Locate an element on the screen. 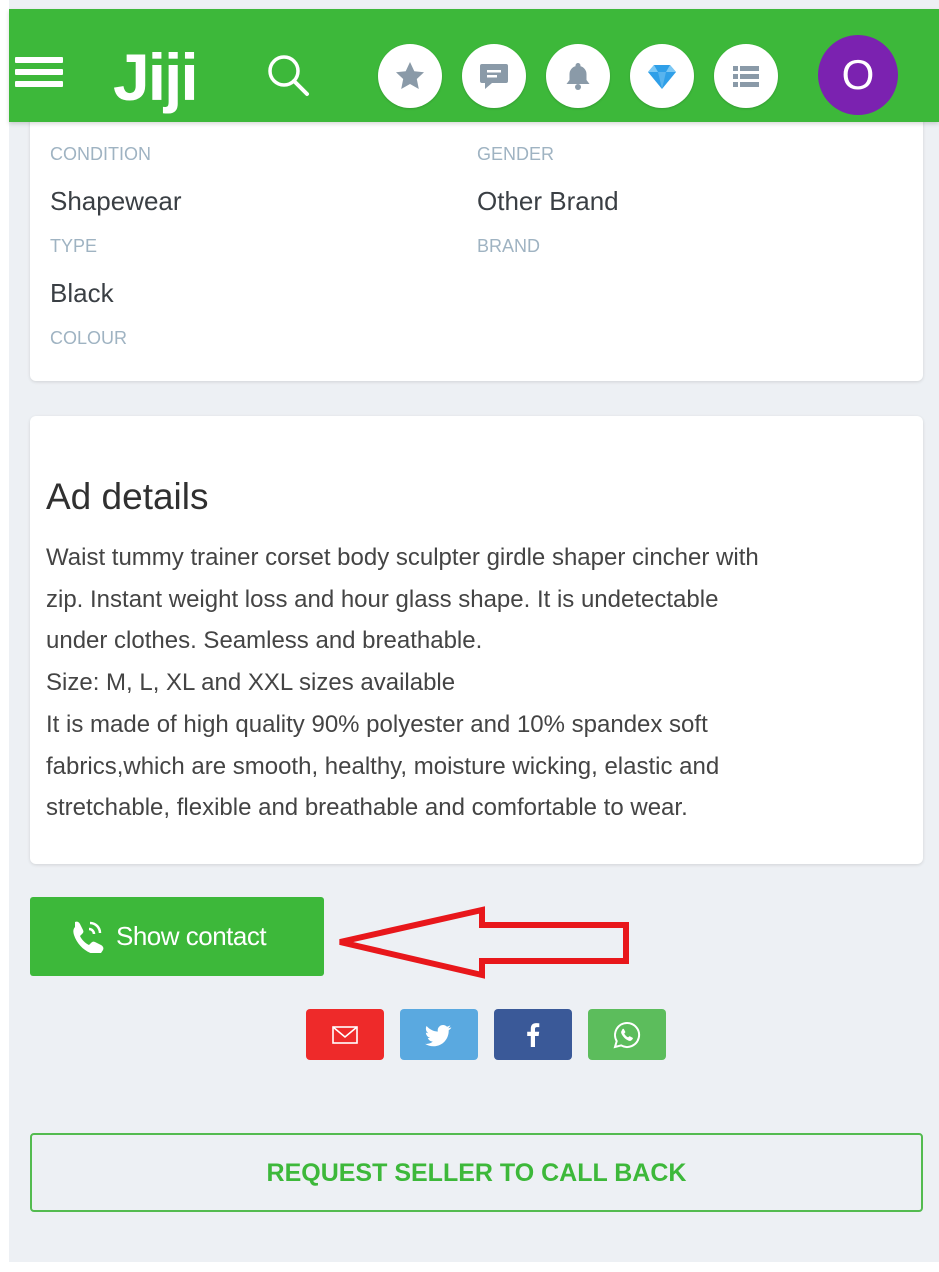  attr-value-colour: Black is located at coordinates (82, 293).